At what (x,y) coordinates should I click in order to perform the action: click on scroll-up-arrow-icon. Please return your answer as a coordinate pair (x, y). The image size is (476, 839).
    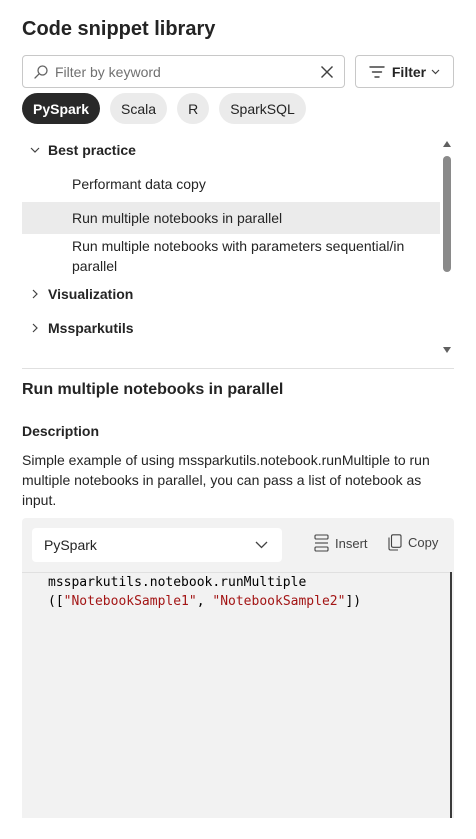
    Looking at the image, I should click on (447, 144).